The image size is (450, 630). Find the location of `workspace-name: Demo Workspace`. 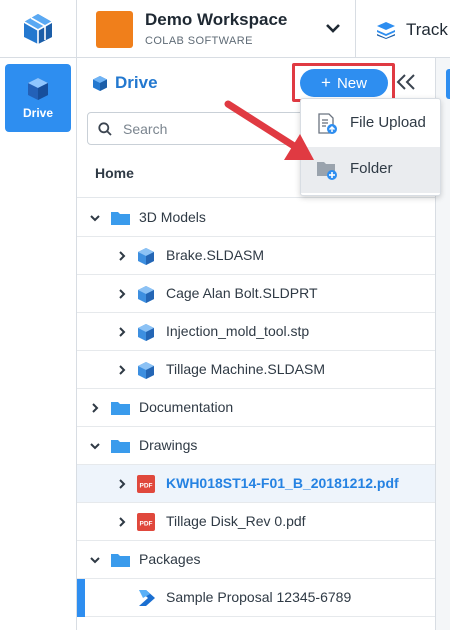

workspace-name: Demo Workspace is located at coordinates (216, 19).